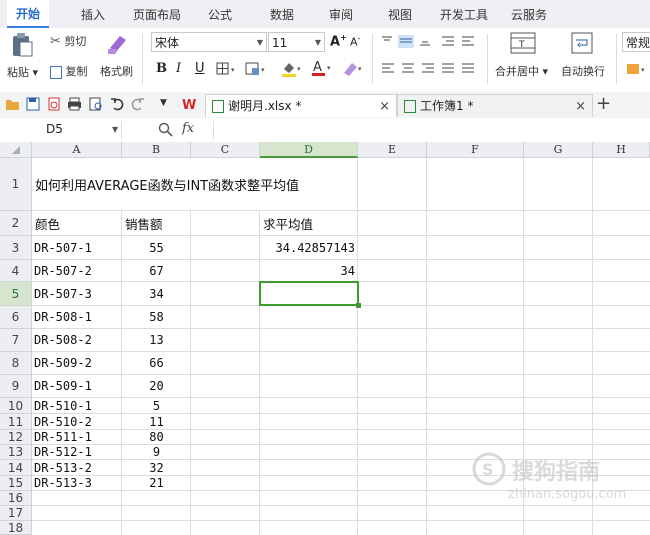  I want to click on row-header: 11, so click(16, 422).